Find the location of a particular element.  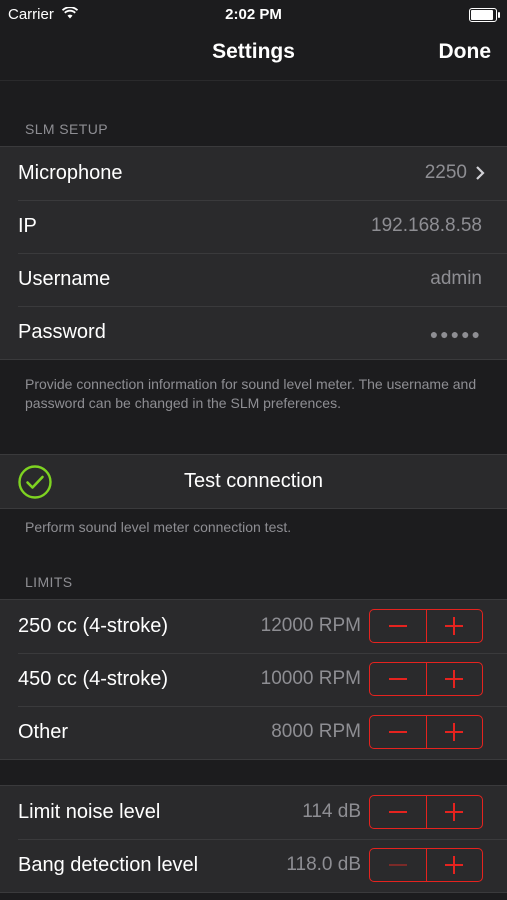

bang-detection-stepper is located at coordinates (426, 865).